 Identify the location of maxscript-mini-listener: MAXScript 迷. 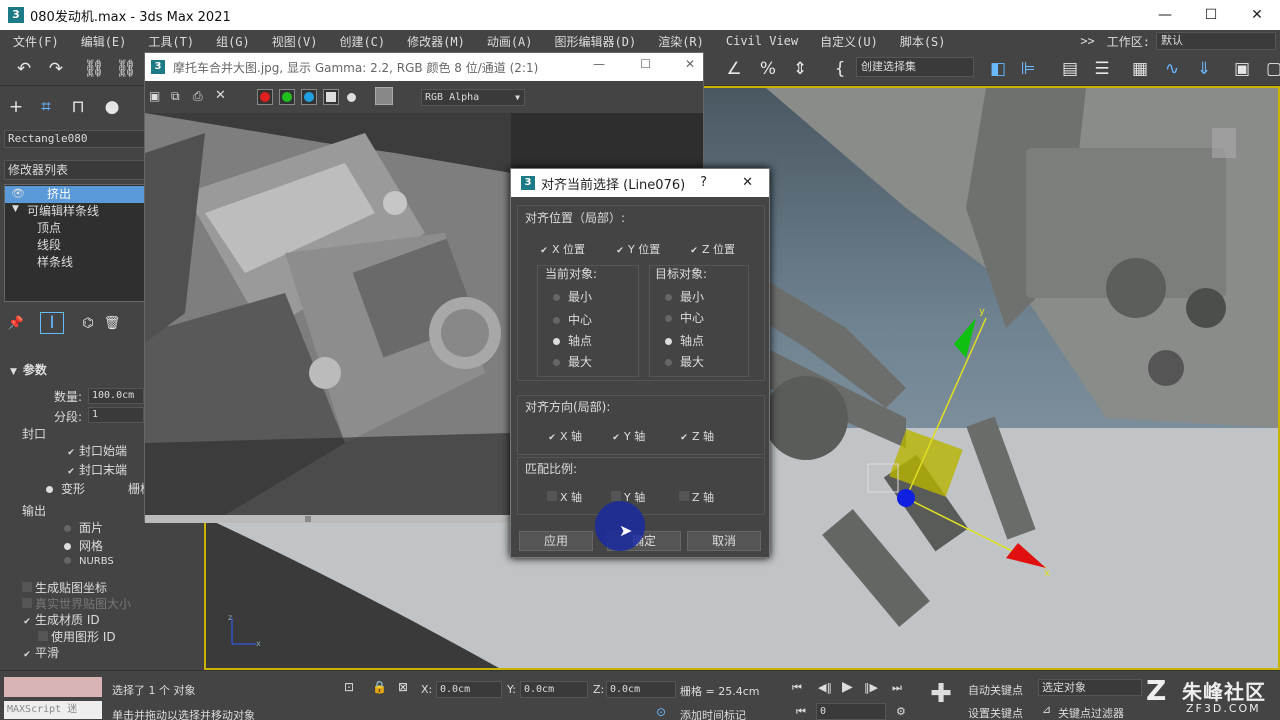
(53, 710).